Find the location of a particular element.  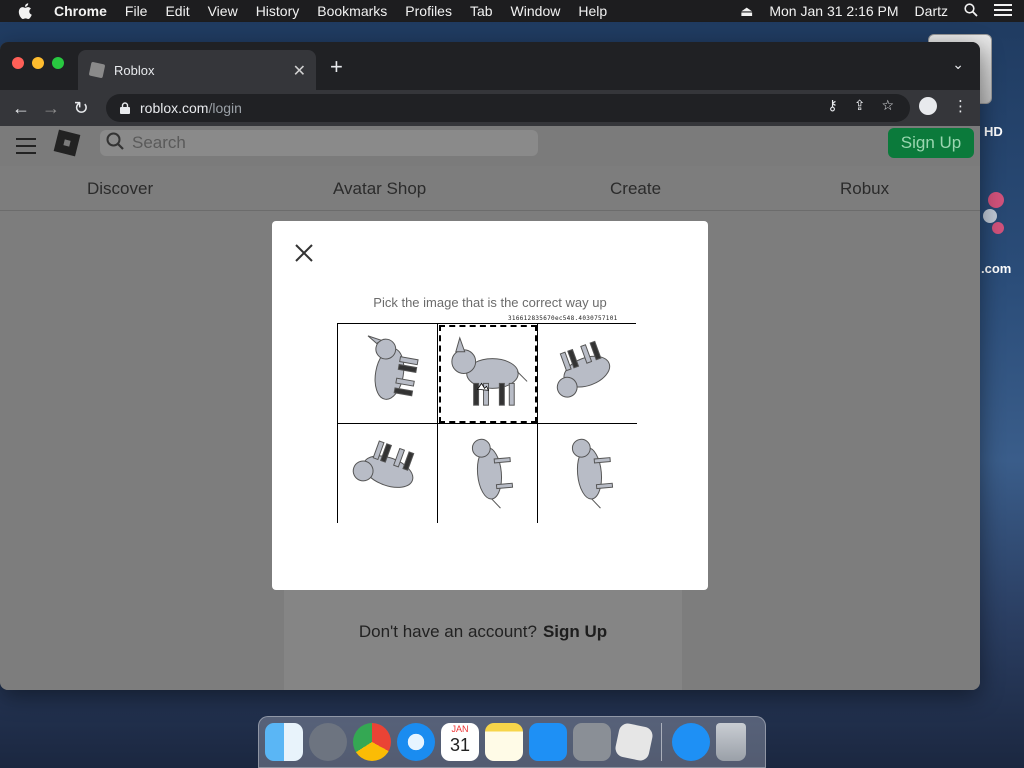

chrome-menu-icon: ⋮ is located at coordinates (960, 106).